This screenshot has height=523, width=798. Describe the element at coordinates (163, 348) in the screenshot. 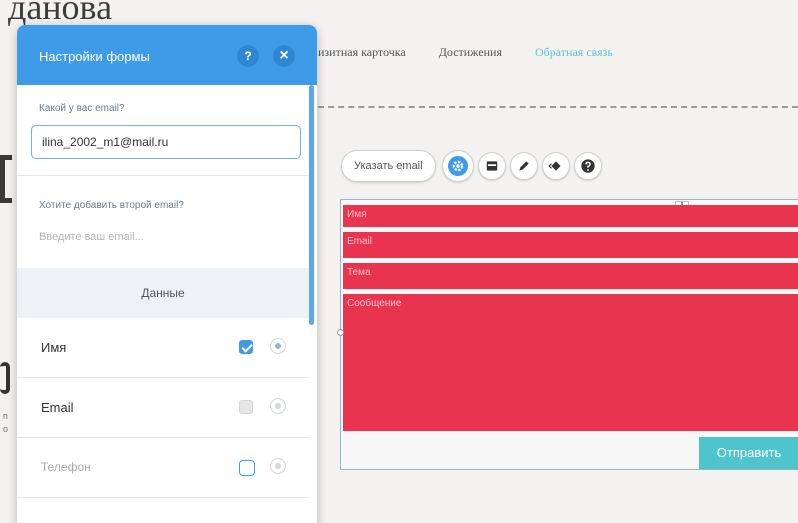

I see `data-row-name: Имя` at that location.